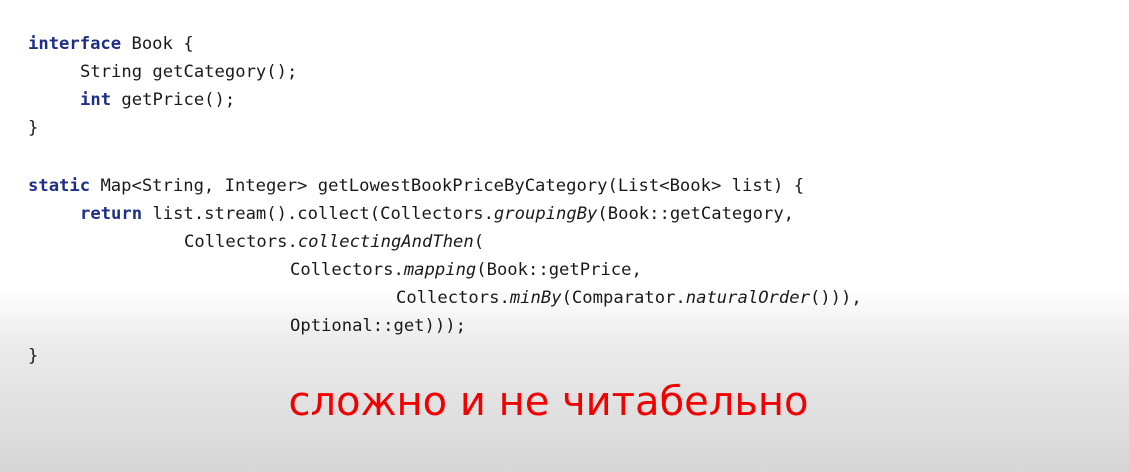 This screenshot has height=472, width=1129. What do you see at coordinates (545, 214) in the screenshot?
I see `code-italic: groupingBy` at bounding box center [545, 214].